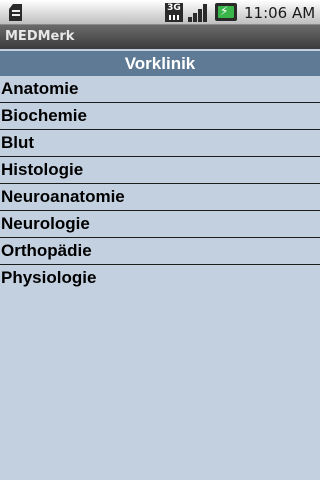  I want to click on signal-strength-icon, so click(198, 12).